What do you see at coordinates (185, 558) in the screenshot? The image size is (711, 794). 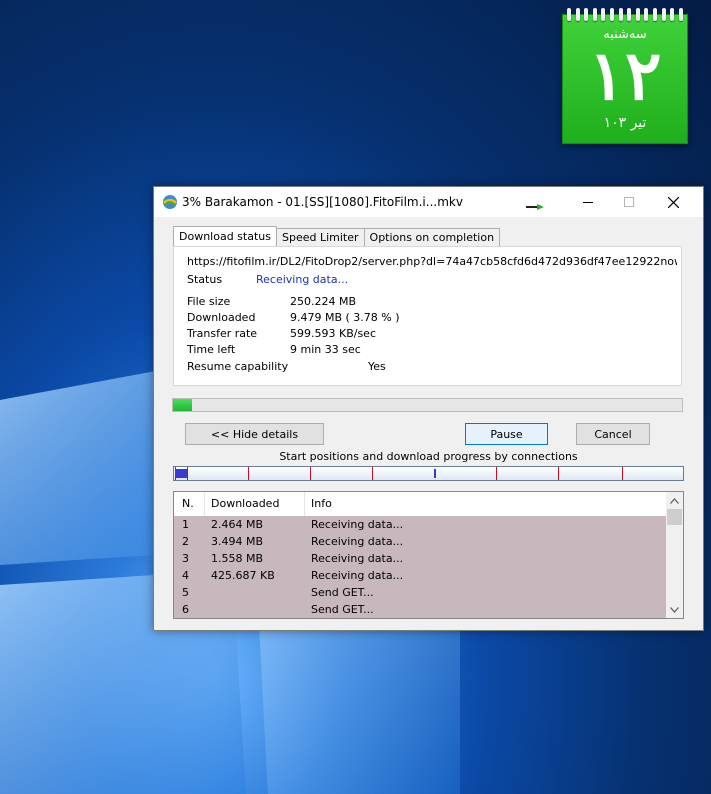 I see `row-number: 3` at bounding box center [185, 558].